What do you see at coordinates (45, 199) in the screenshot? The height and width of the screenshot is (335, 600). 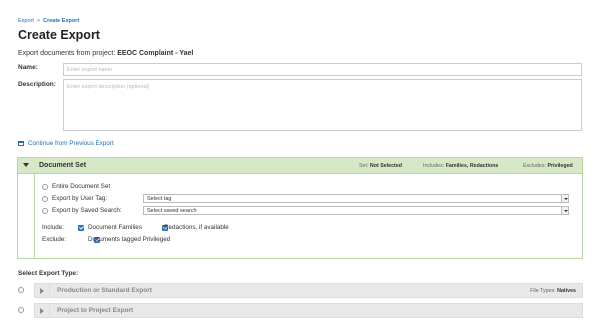 I see `user-tag-radio` at bounding box center [45, 199].